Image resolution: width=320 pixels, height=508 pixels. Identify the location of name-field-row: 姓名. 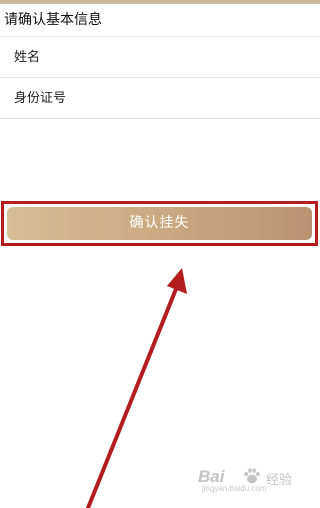
(160, 57).